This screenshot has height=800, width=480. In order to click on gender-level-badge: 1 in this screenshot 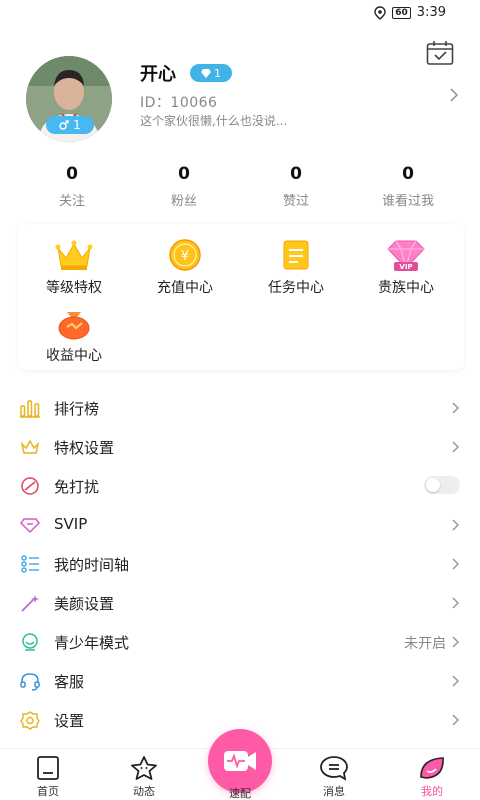, I will do `click(70, 125)`.